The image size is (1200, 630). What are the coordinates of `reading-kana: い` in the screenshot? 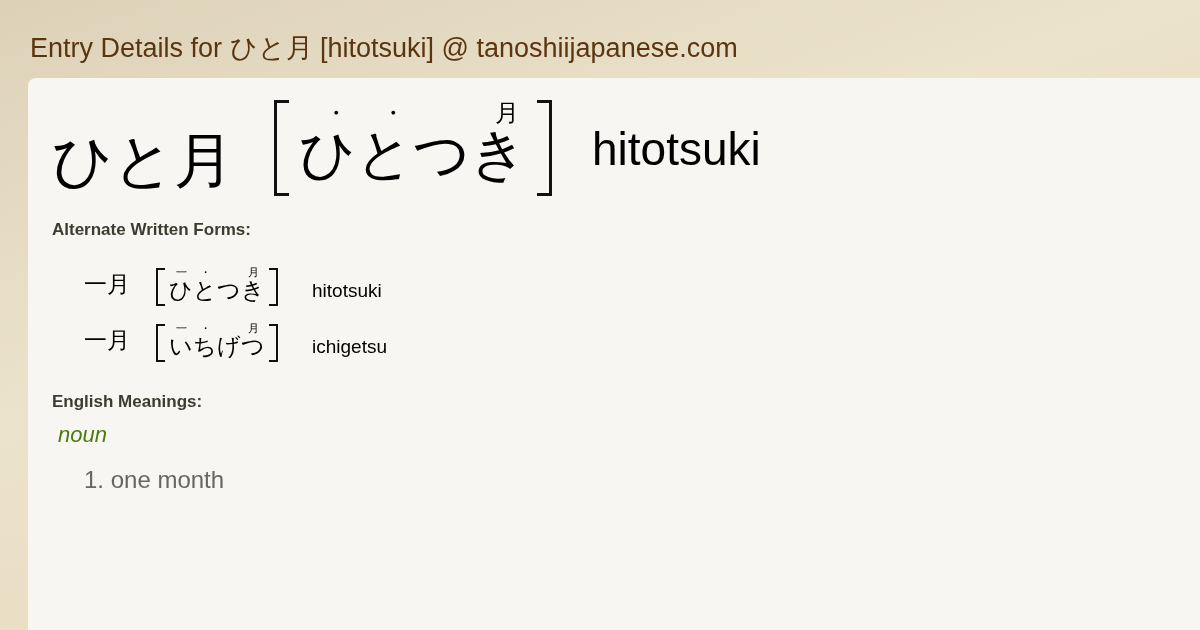 It's located at (181, 348).